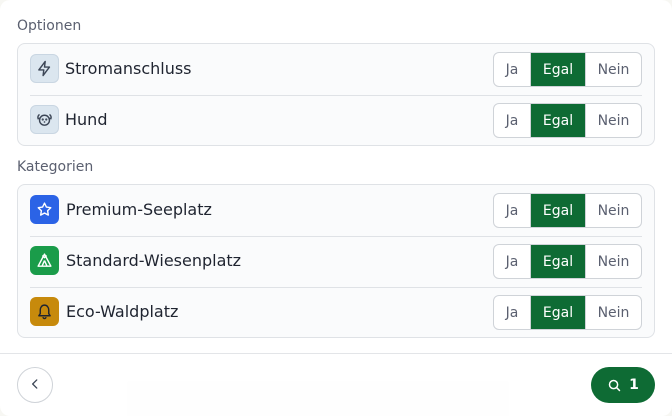 The width and height of the screenshot is (672, 416). I want to click on dog-no-button: Nein, so click(613, 120).